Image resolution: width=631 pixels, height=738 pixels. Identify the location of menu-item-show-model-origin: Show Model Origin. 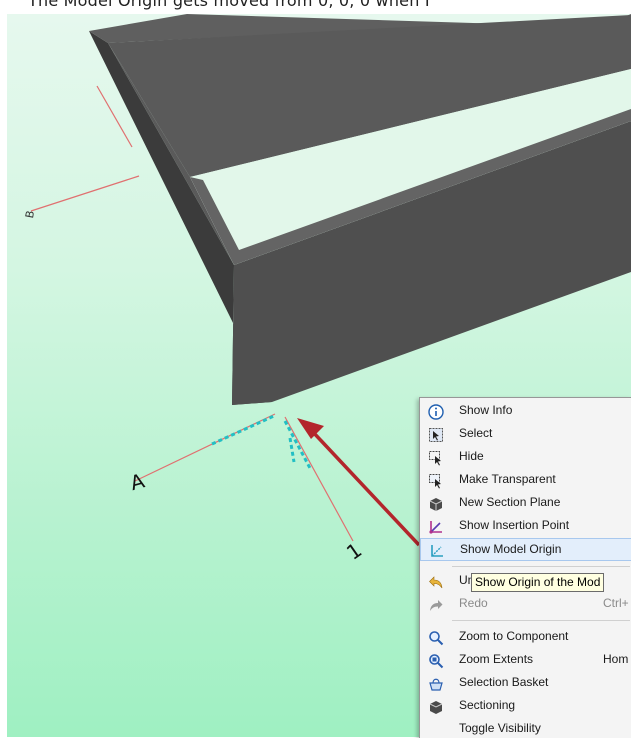
(525, 549).